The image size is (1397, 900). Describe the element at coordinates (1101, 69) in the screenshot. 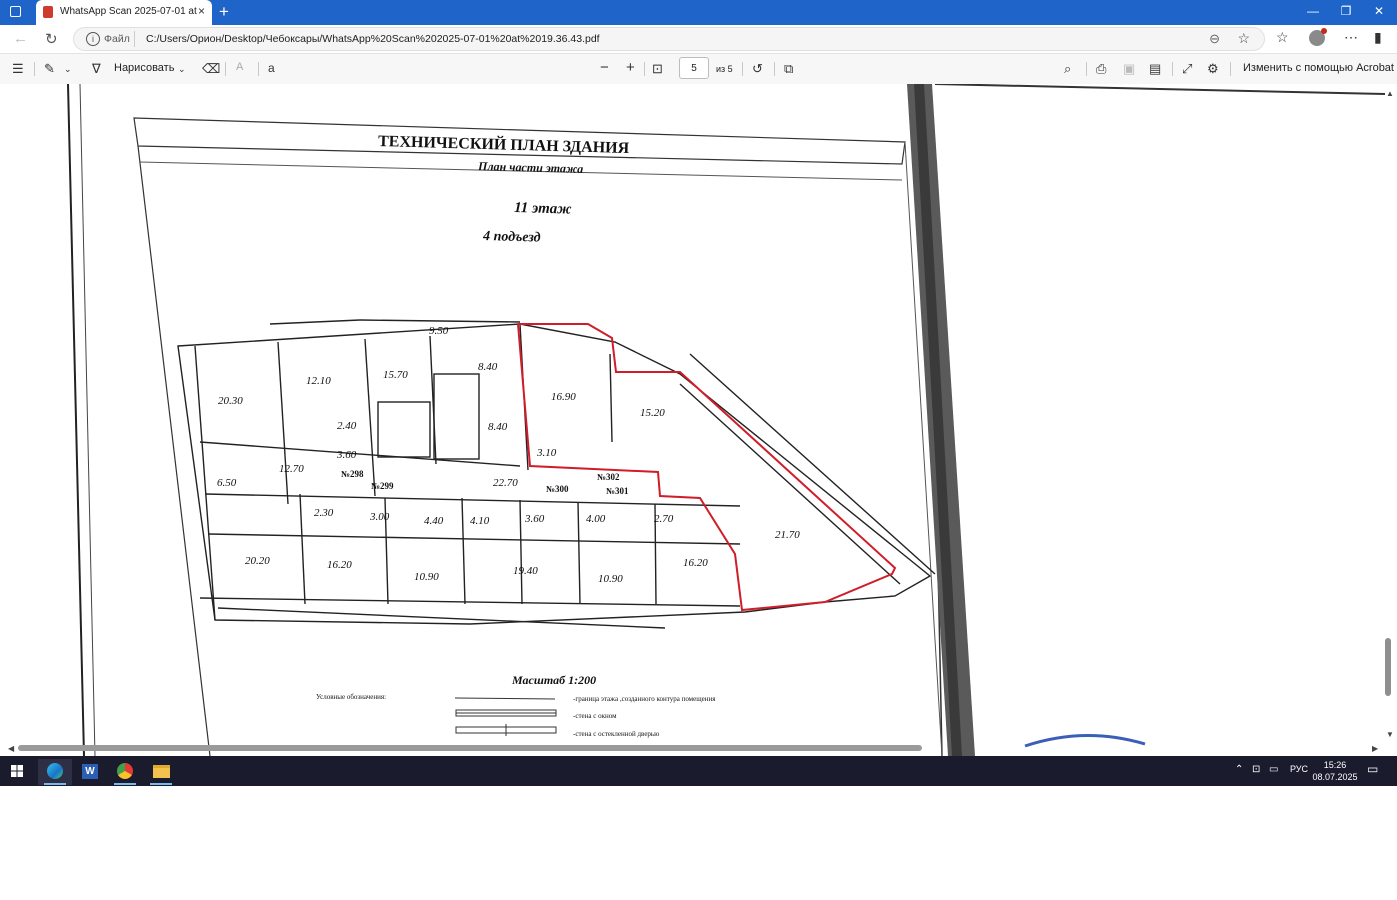

I see `print-icon: ⎙` at that location.